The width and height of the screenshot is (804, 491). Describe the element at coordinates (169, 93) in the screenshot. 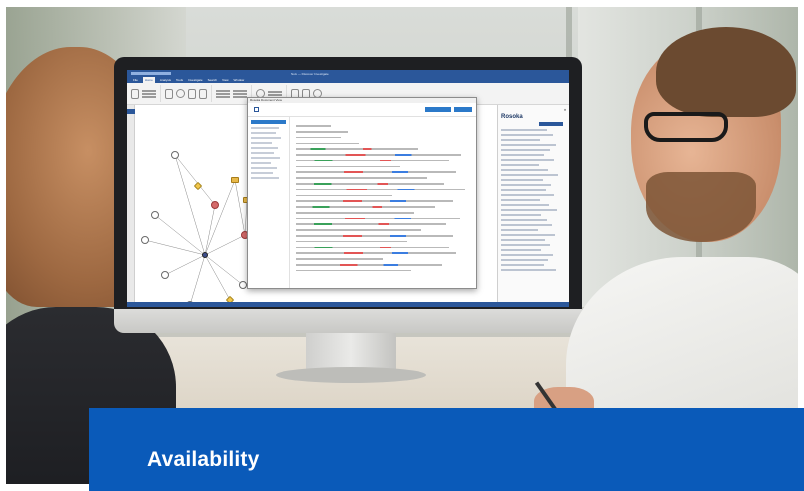

I see `layout-icon` at that location.